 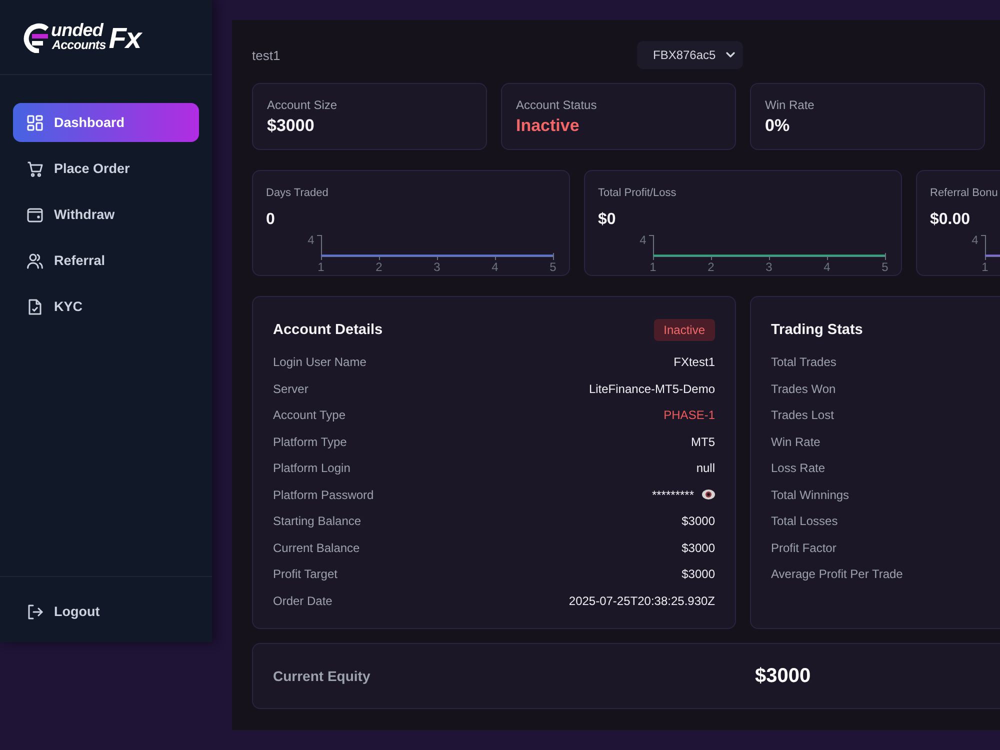 I want to click on stat-value: 0%, so click(x=777, y=126).